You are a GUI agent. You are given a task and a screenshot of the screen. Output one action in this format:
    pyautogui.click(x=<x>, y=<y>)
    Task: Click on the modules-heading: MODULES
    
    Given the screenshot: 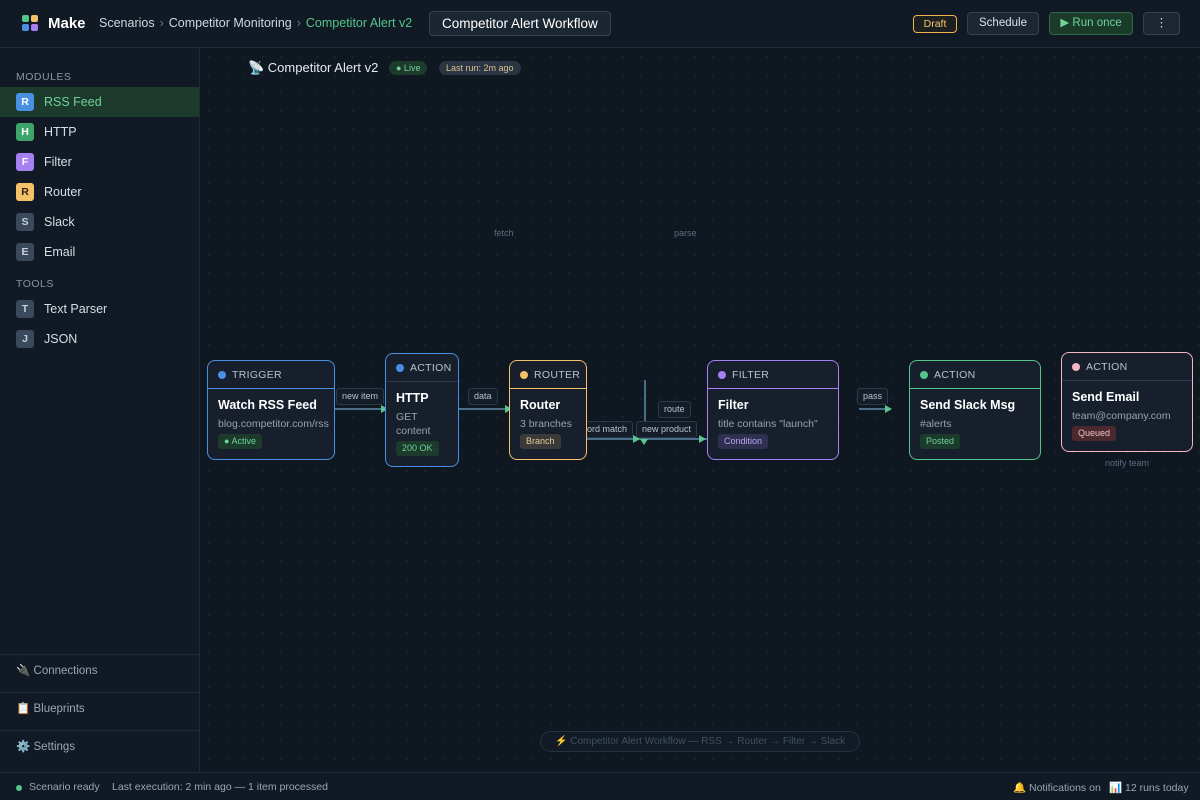 What is the action you would take?
    pyautogui.click(x=44, y=77)
    